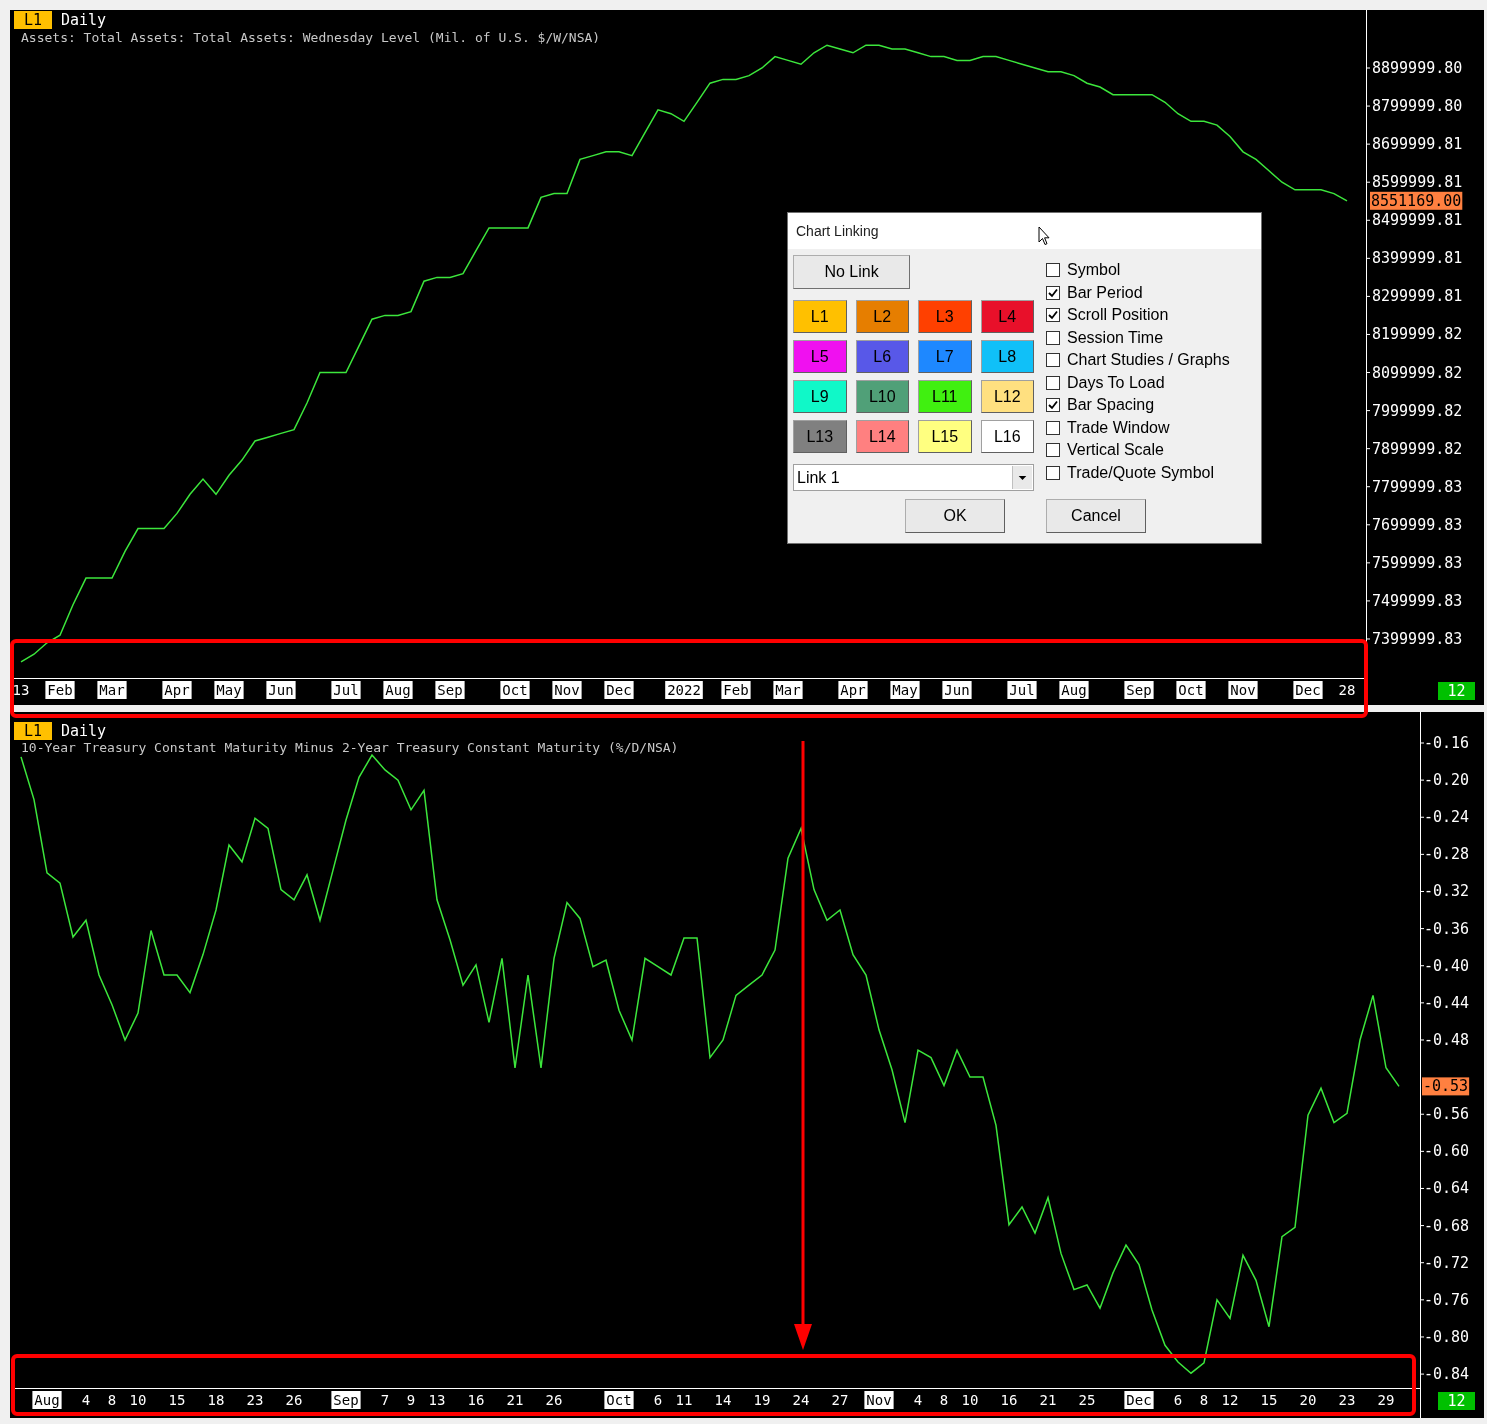 This screenshot has height=1424, width=1487. I want to click on axis-label: 8199999.82, so click(1417, 334).